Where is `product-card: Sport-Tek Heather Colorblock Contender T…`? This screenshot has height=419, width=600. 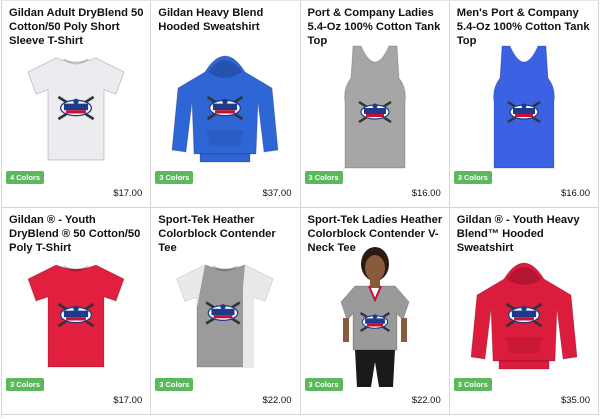
product-card: Sport-Tek Heather Colorblock Contender T… is located at coordinates (226, 311).